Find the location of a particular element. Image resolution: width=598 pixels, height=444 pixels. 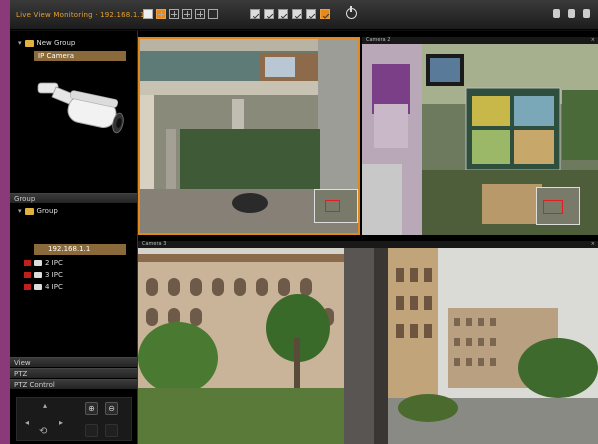

layout-custom-button is located at coordinates (200, 14).